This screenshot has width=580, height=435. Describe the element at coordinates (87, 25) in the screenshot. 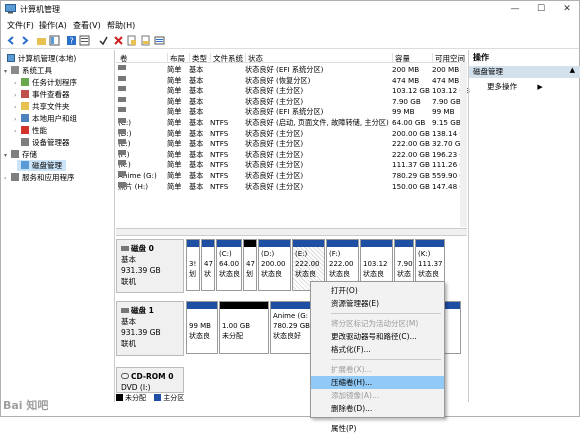

I see `menu-view: 查看(V)` at that location.